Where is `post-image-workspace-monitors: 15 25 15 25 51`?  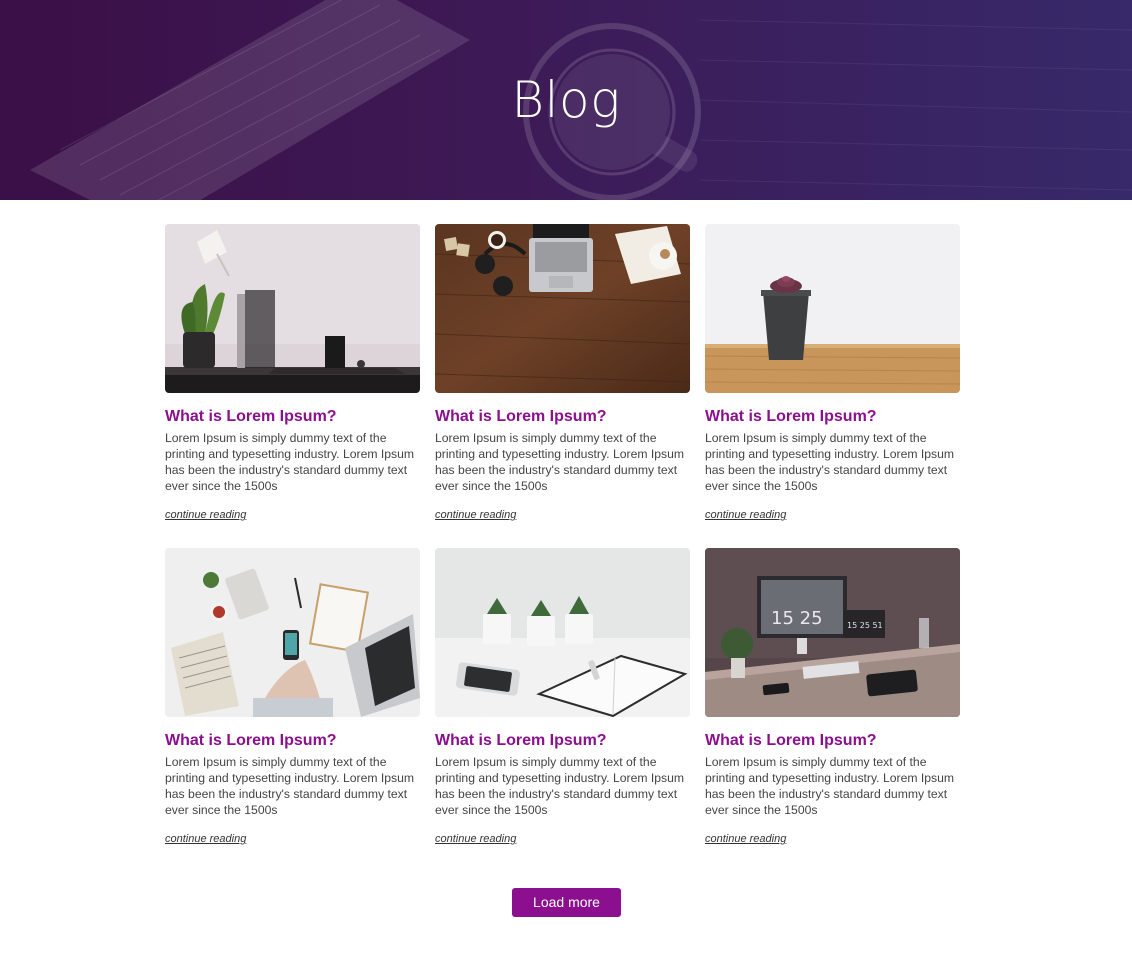 post-image-workspace-monitors: 15 25 15 25 51 is located at coordinates (832, 632).